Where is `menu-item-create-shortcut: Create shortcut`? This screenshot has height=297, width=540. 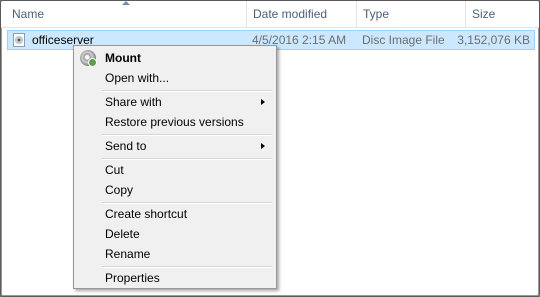
menu-item-create-shortcut: Create shortcut is located at coordinates (175, 214).